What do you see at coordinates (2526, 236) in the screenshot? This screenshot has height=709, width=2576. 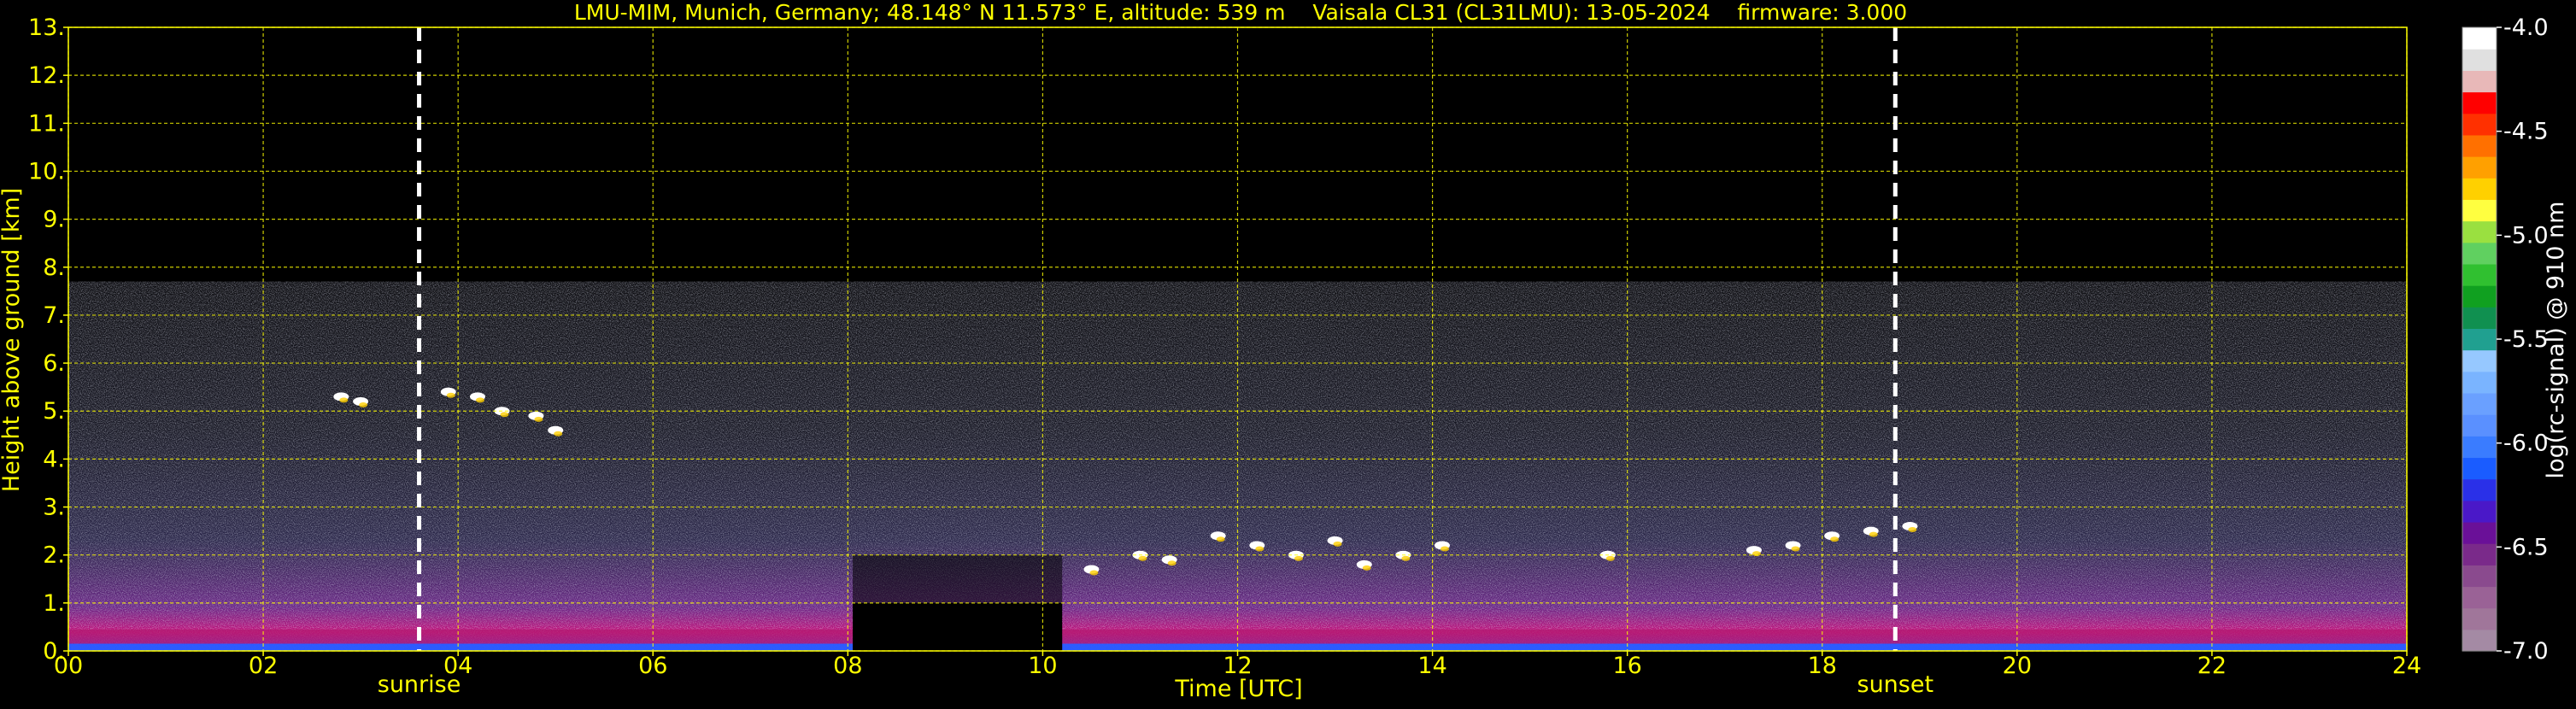 I see `colorbar-tick-label: -5.0` at bounding box center [2526, 236].